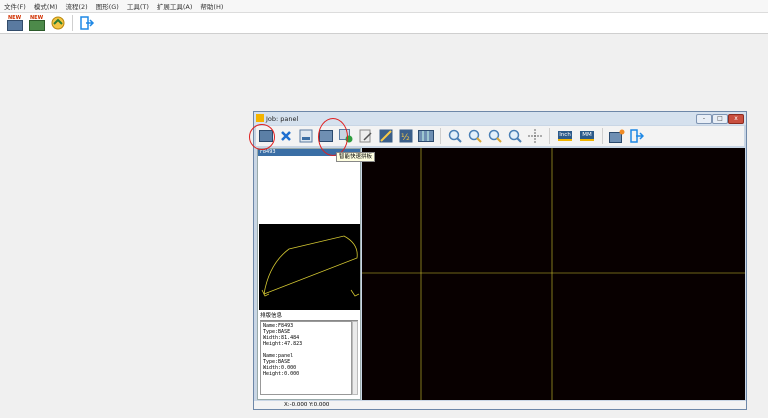 Image resolution: width=768 pixels, height=418 pixels. I want to click on calc-icon, so click(306, 136).